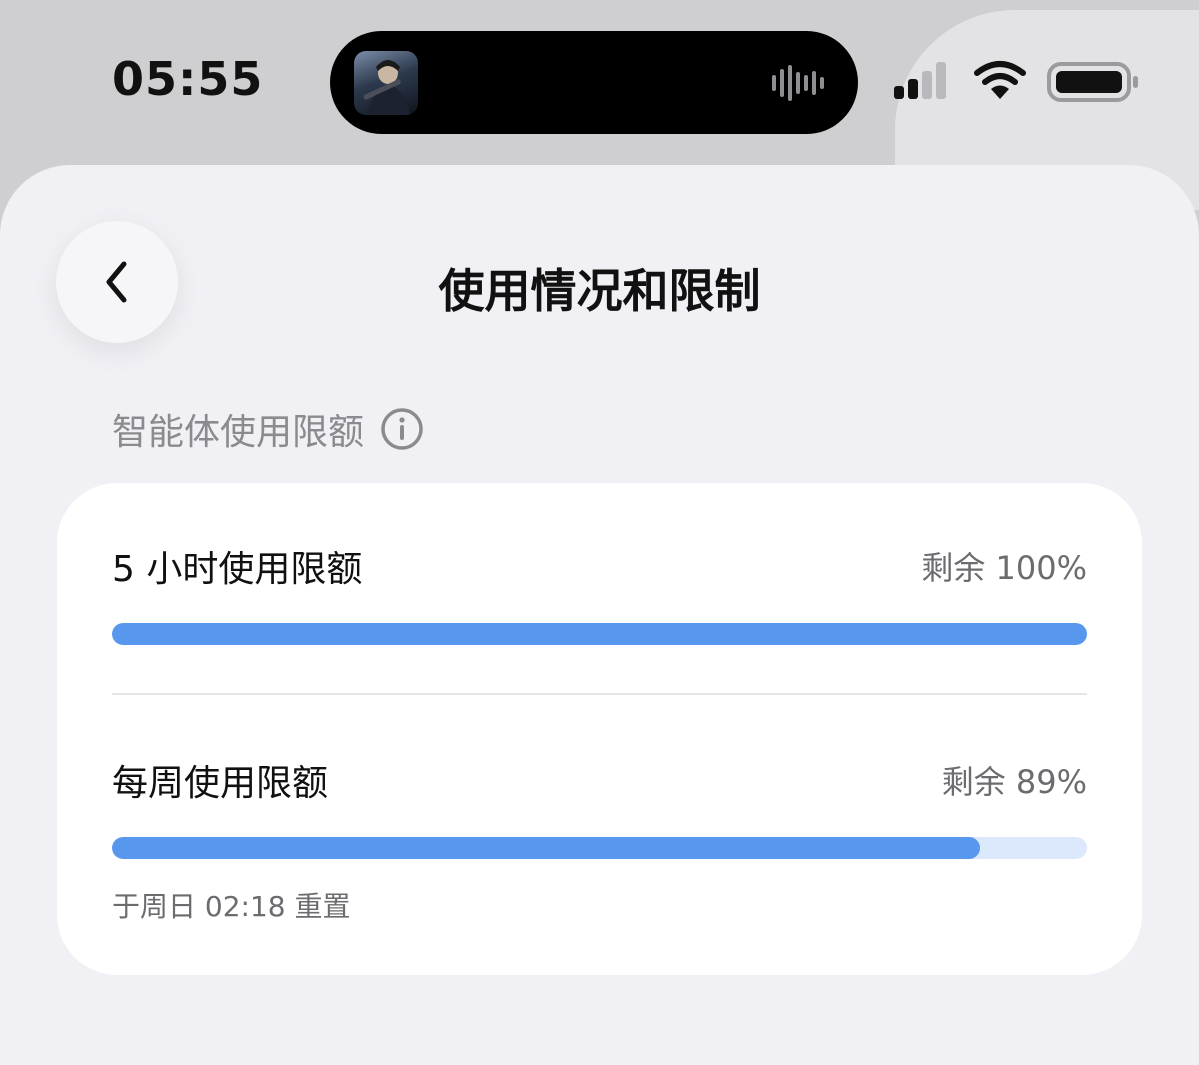 The image size is (1199, 1065). I want to click on audio-waveform-icon, so click(798, 83).